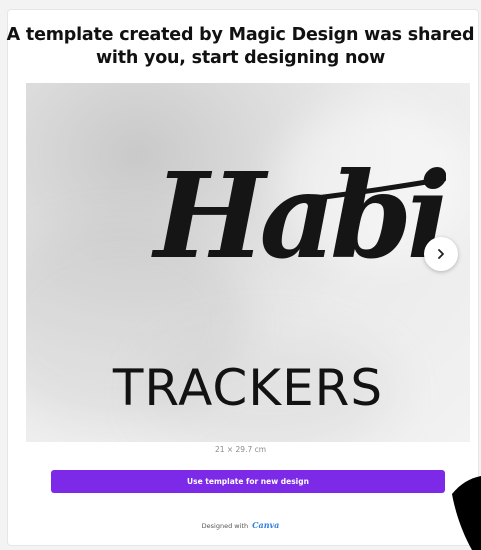 This screenshot has height=550, width=481. I want to click on designed-with-label: Designed with, so click(225, 526).